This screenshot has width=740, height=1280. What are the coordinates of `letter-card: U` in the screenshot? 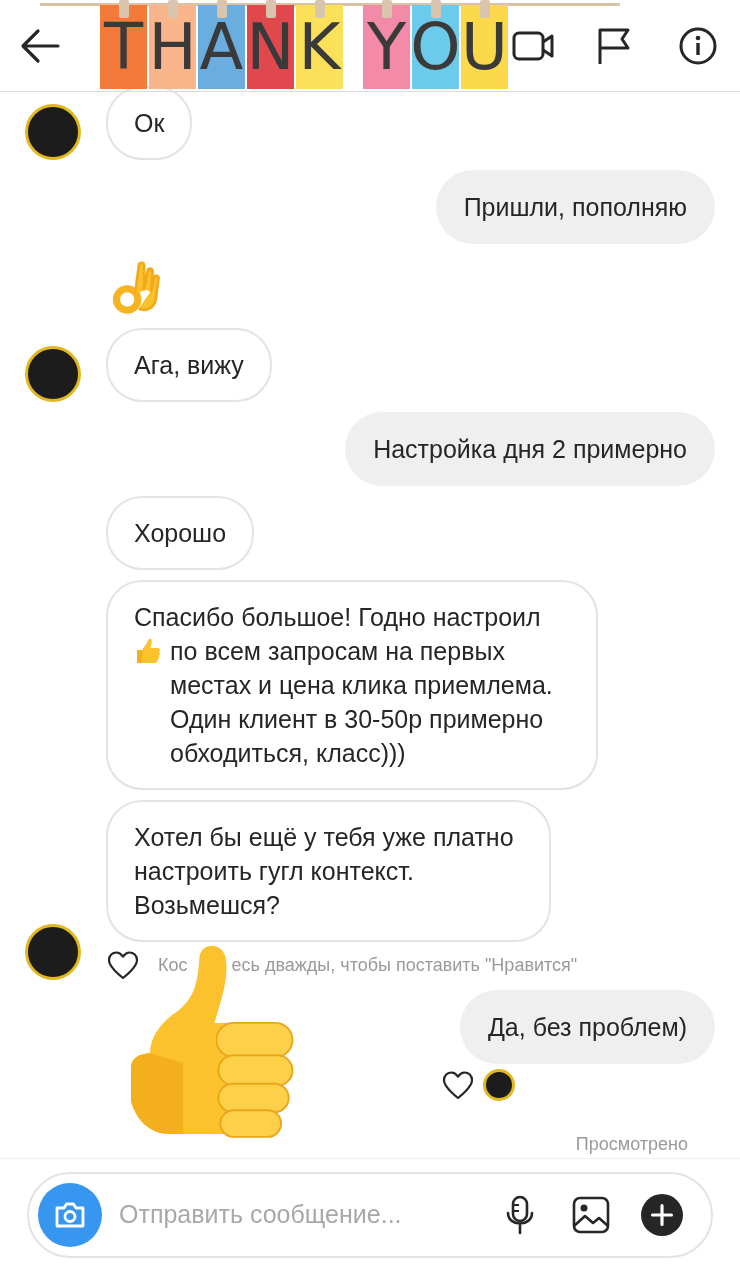 It's located at (484, 47).